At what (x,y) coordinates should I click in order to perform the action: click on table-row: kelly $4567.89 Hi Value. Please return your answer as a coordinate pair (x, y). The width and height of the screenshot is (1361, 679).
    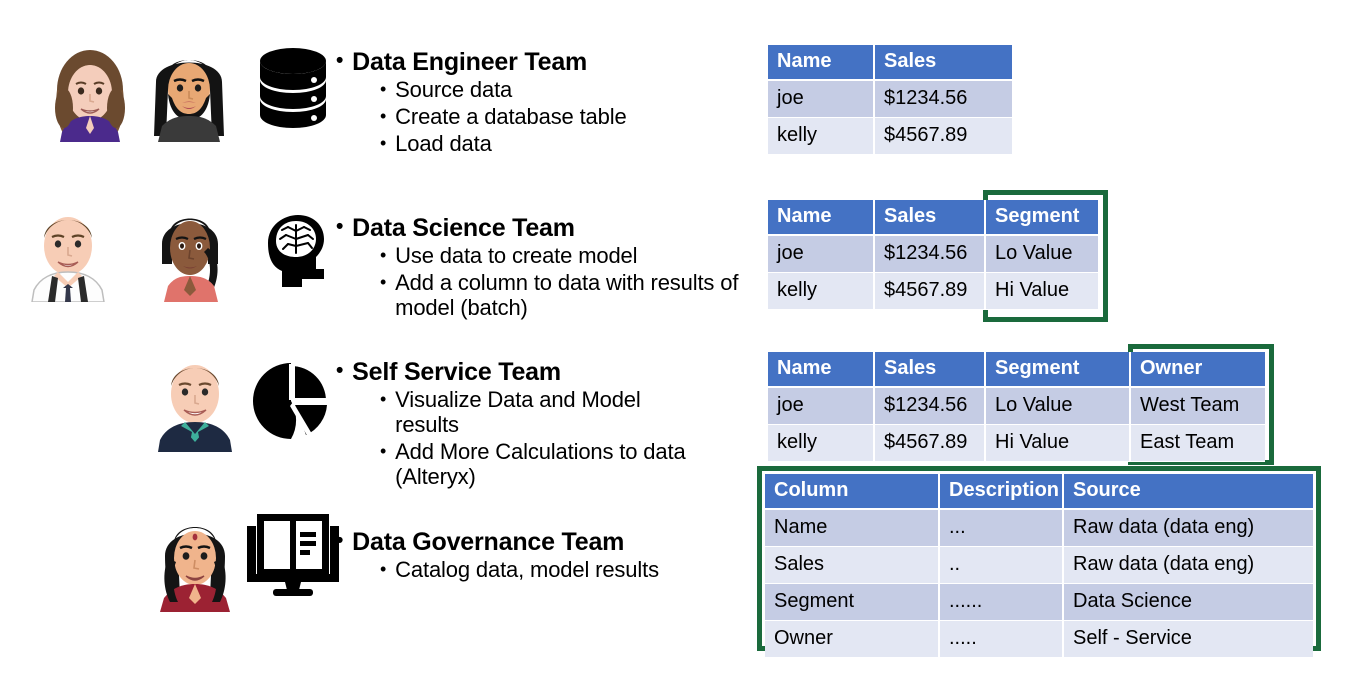
    Looking at the image, I should click on (933, 291).